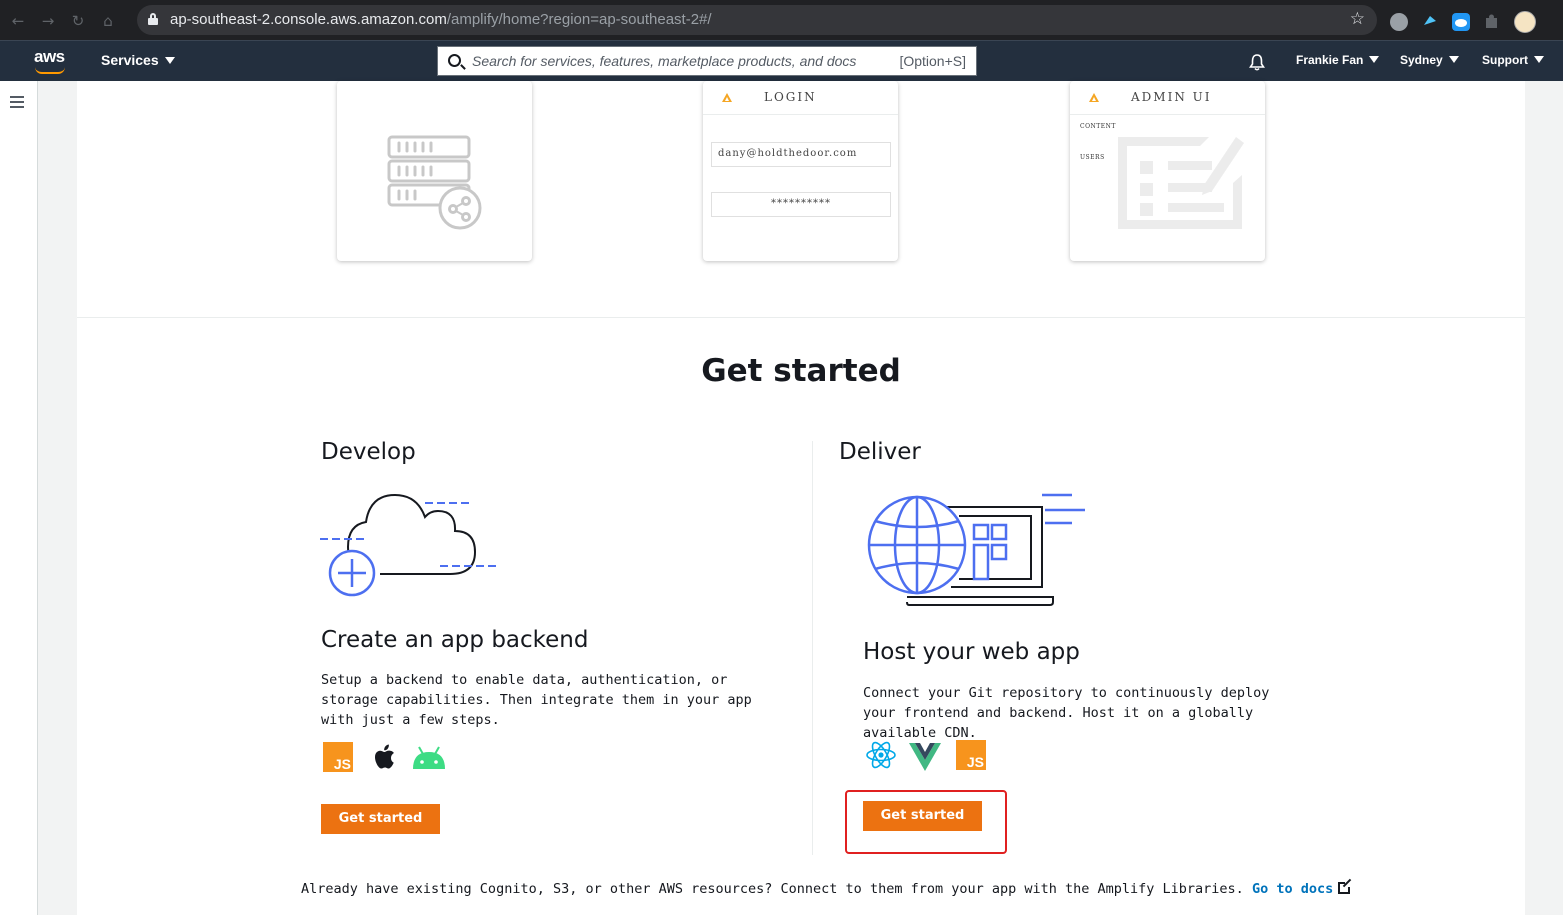 The height and width of the screenshot is (915, 1563). Describe the element at coordinates (971, 652) in the screenshot. I see `deliver-subheading: Host your web app` at that location.